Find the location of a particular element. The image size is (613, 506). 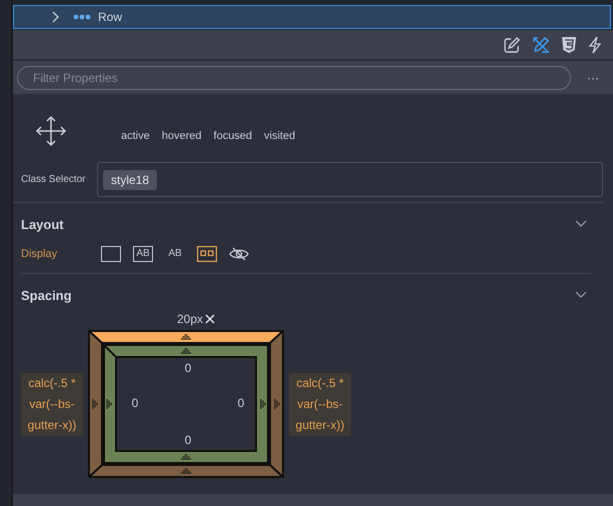

display-label: Display is located at coordinates (39, 254).